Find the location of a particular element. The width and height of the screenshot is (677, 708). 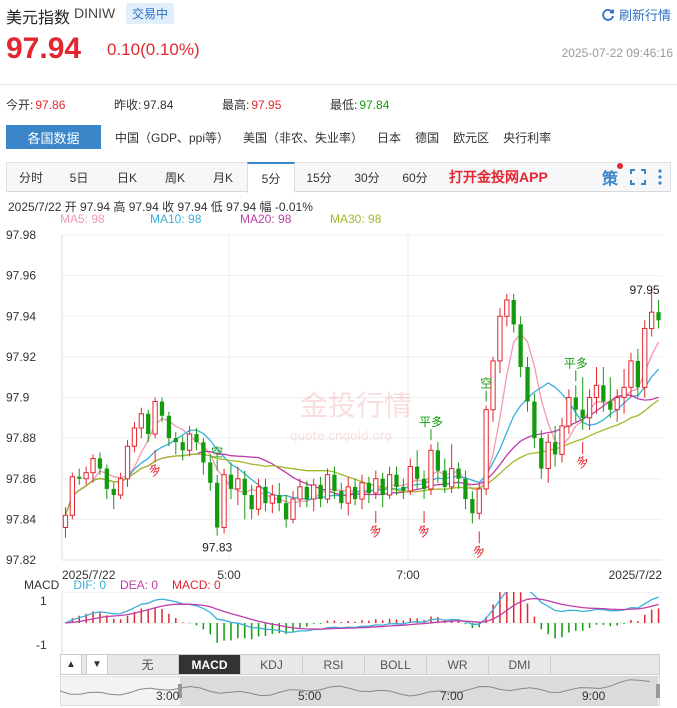

nav-eurozone: 欧元区 is located at coordinates (471, 137).